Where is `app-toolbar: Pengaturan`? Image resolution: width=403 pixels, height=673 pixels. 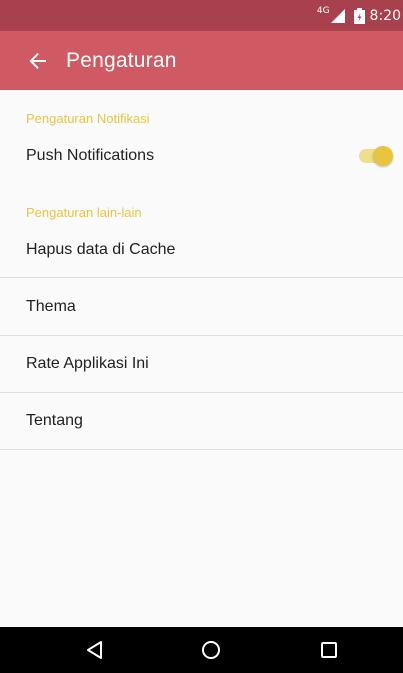 app-toolbar: Pengaturan is located at coordinates (201, 60).